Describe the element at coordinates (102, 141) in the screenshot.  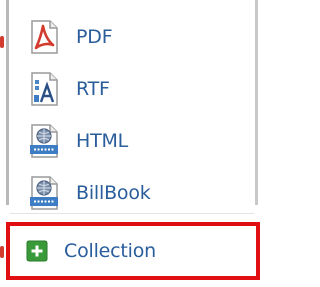
I see `menu-item-label: HTML` at that location.